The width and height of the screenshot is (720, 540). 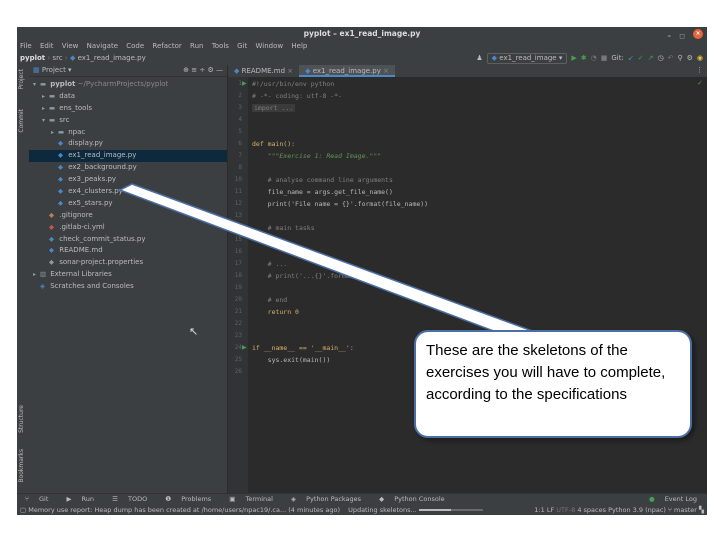 What do you see at coordinates (128, 263) in the screenshot?
I see `project-tree-item: ◆ sonar-project.properties` at bounding box center [128, 263].